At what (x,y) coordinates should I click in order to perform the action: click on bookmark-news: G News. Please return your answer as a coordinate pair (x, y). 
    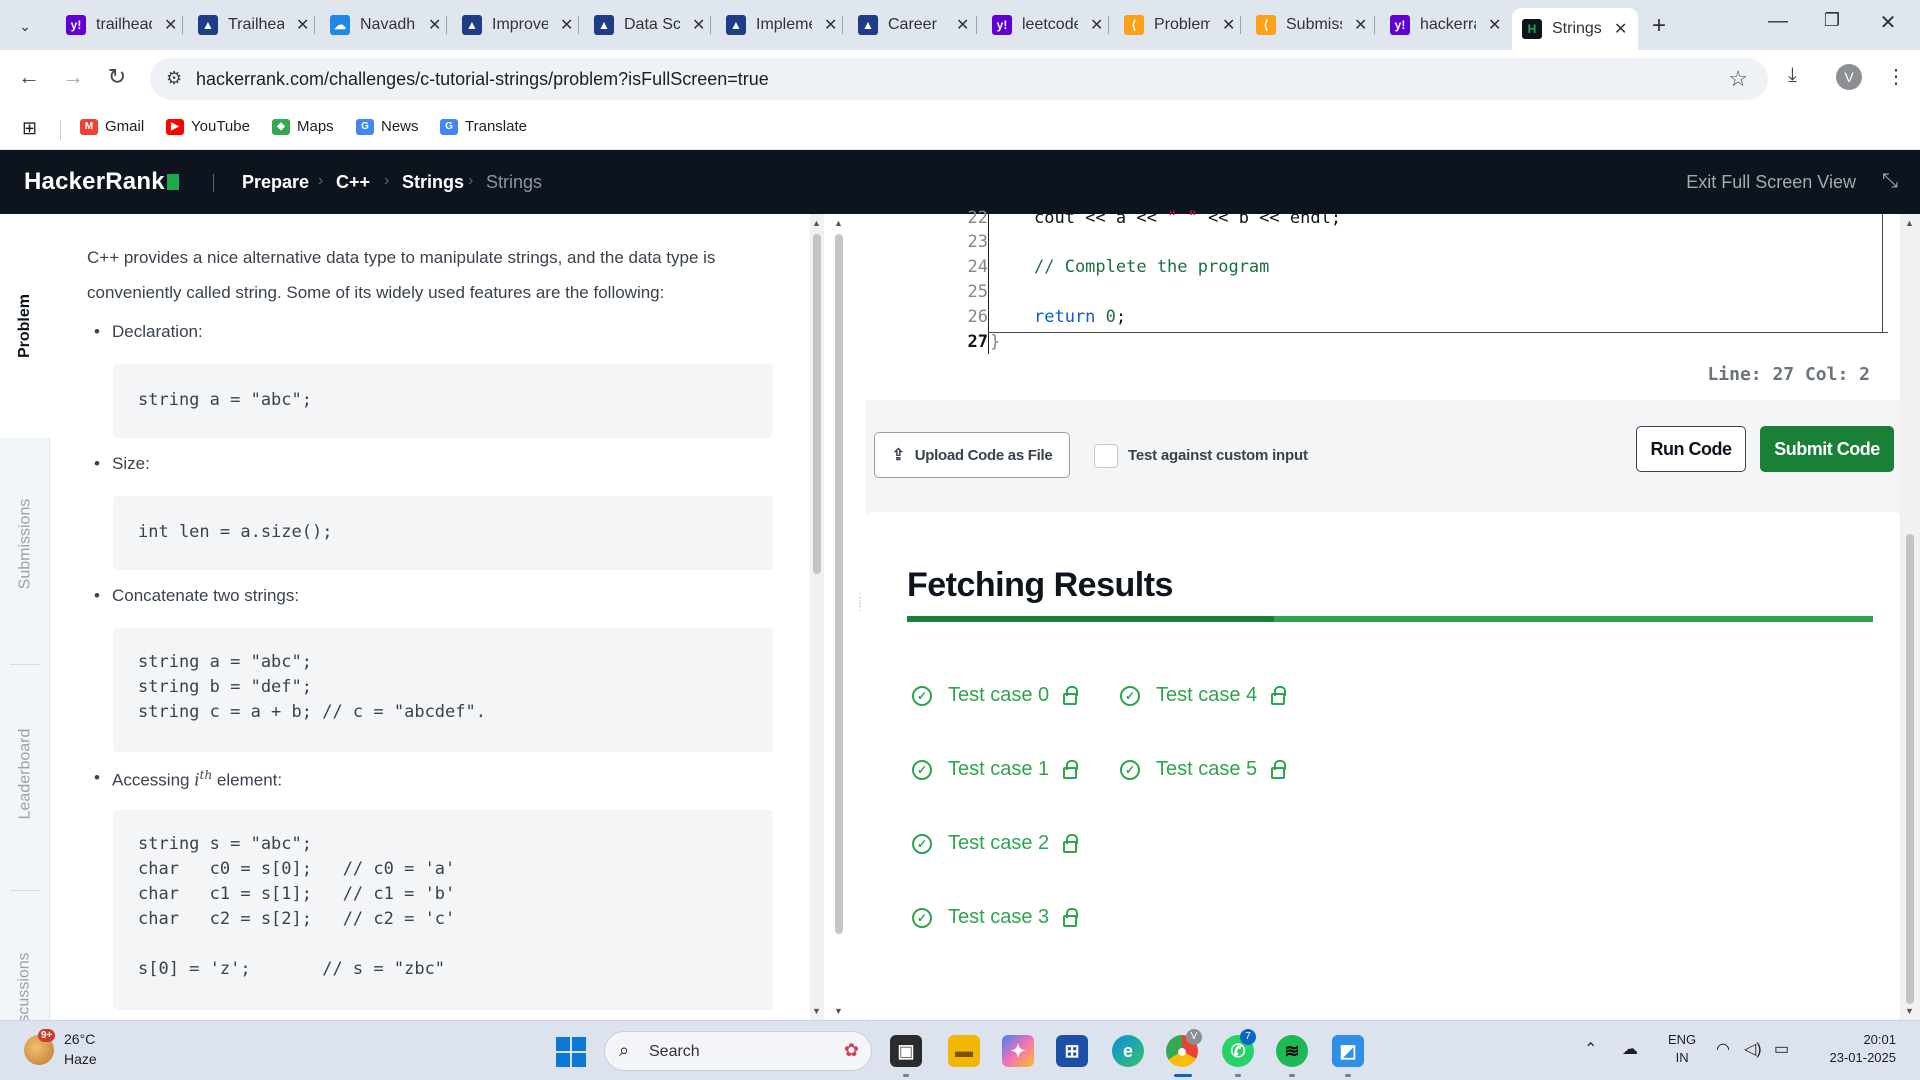
    Looking at the image, I should click on (387, 126).